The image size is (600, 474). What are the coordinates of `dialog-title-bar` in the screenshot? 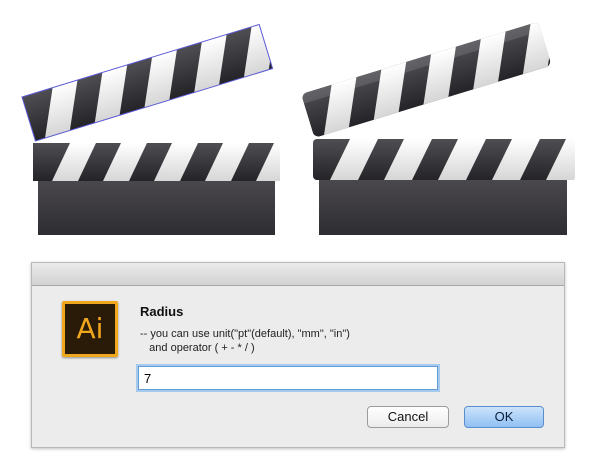 It's located at (298, 274).